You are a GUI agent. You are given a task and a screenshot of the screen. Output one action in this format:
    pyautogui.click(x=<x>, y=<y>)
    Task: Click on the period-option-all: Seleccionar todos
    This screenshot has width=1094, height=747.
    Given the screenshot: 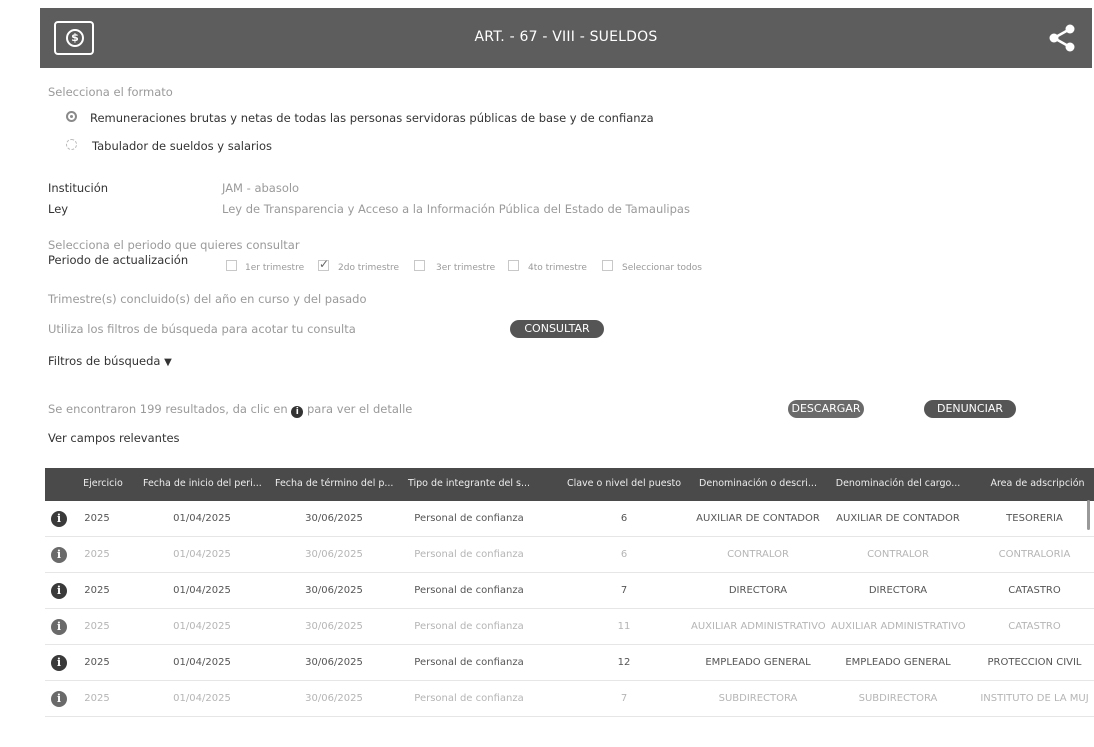 What is the action you would take?
    pyautogui.click(x=662, y=268)
    